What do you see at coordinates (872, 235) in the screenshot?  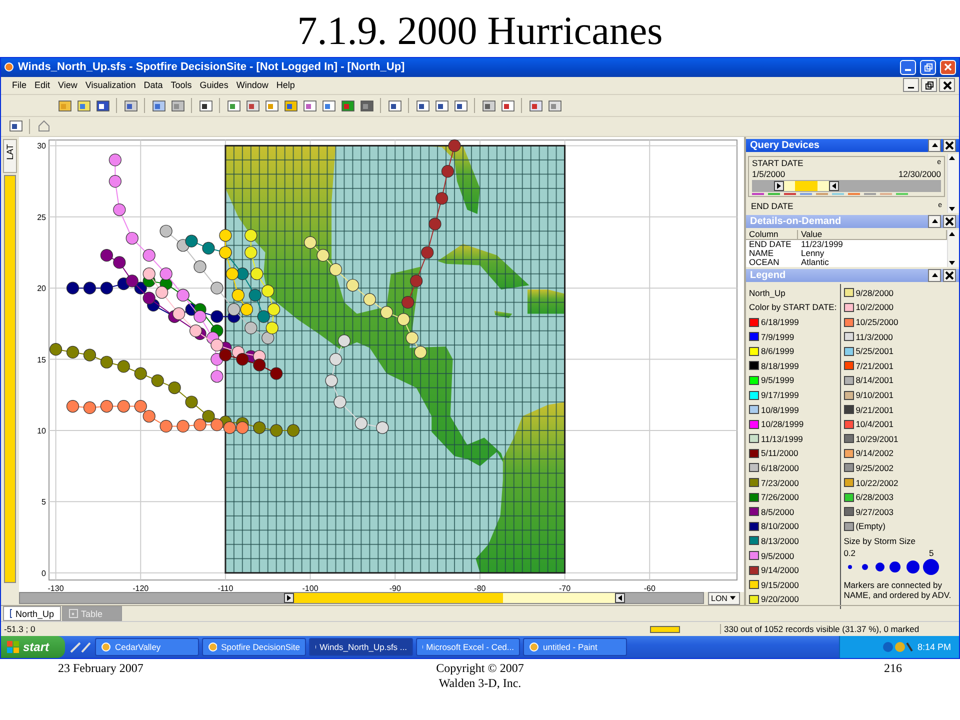 I see `column-header: Value` at bounding box center [872, 235].